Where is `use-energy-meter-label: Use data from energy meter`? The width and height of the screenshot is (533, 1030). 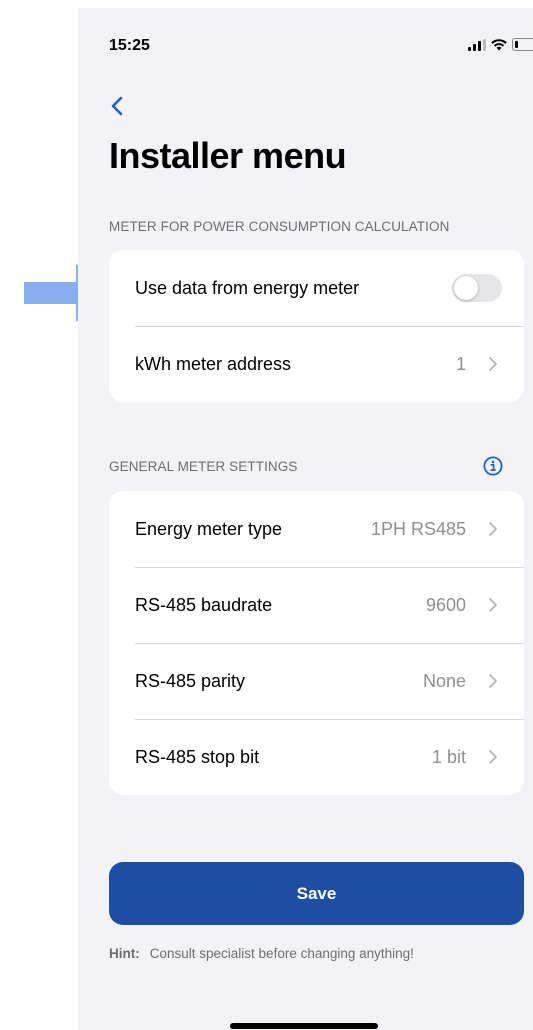 use-energy-meter-label: Use data from energy meter is located at coordinates (247, 287).